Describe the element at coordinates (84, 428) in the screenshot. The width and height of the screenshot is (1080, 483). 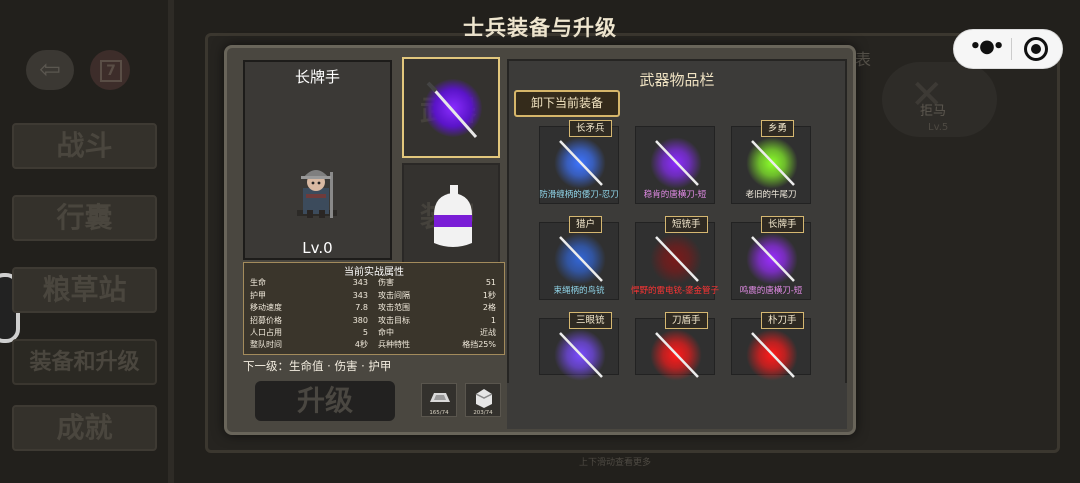
I see `sidebar-item-achievements: 成就` at that location.